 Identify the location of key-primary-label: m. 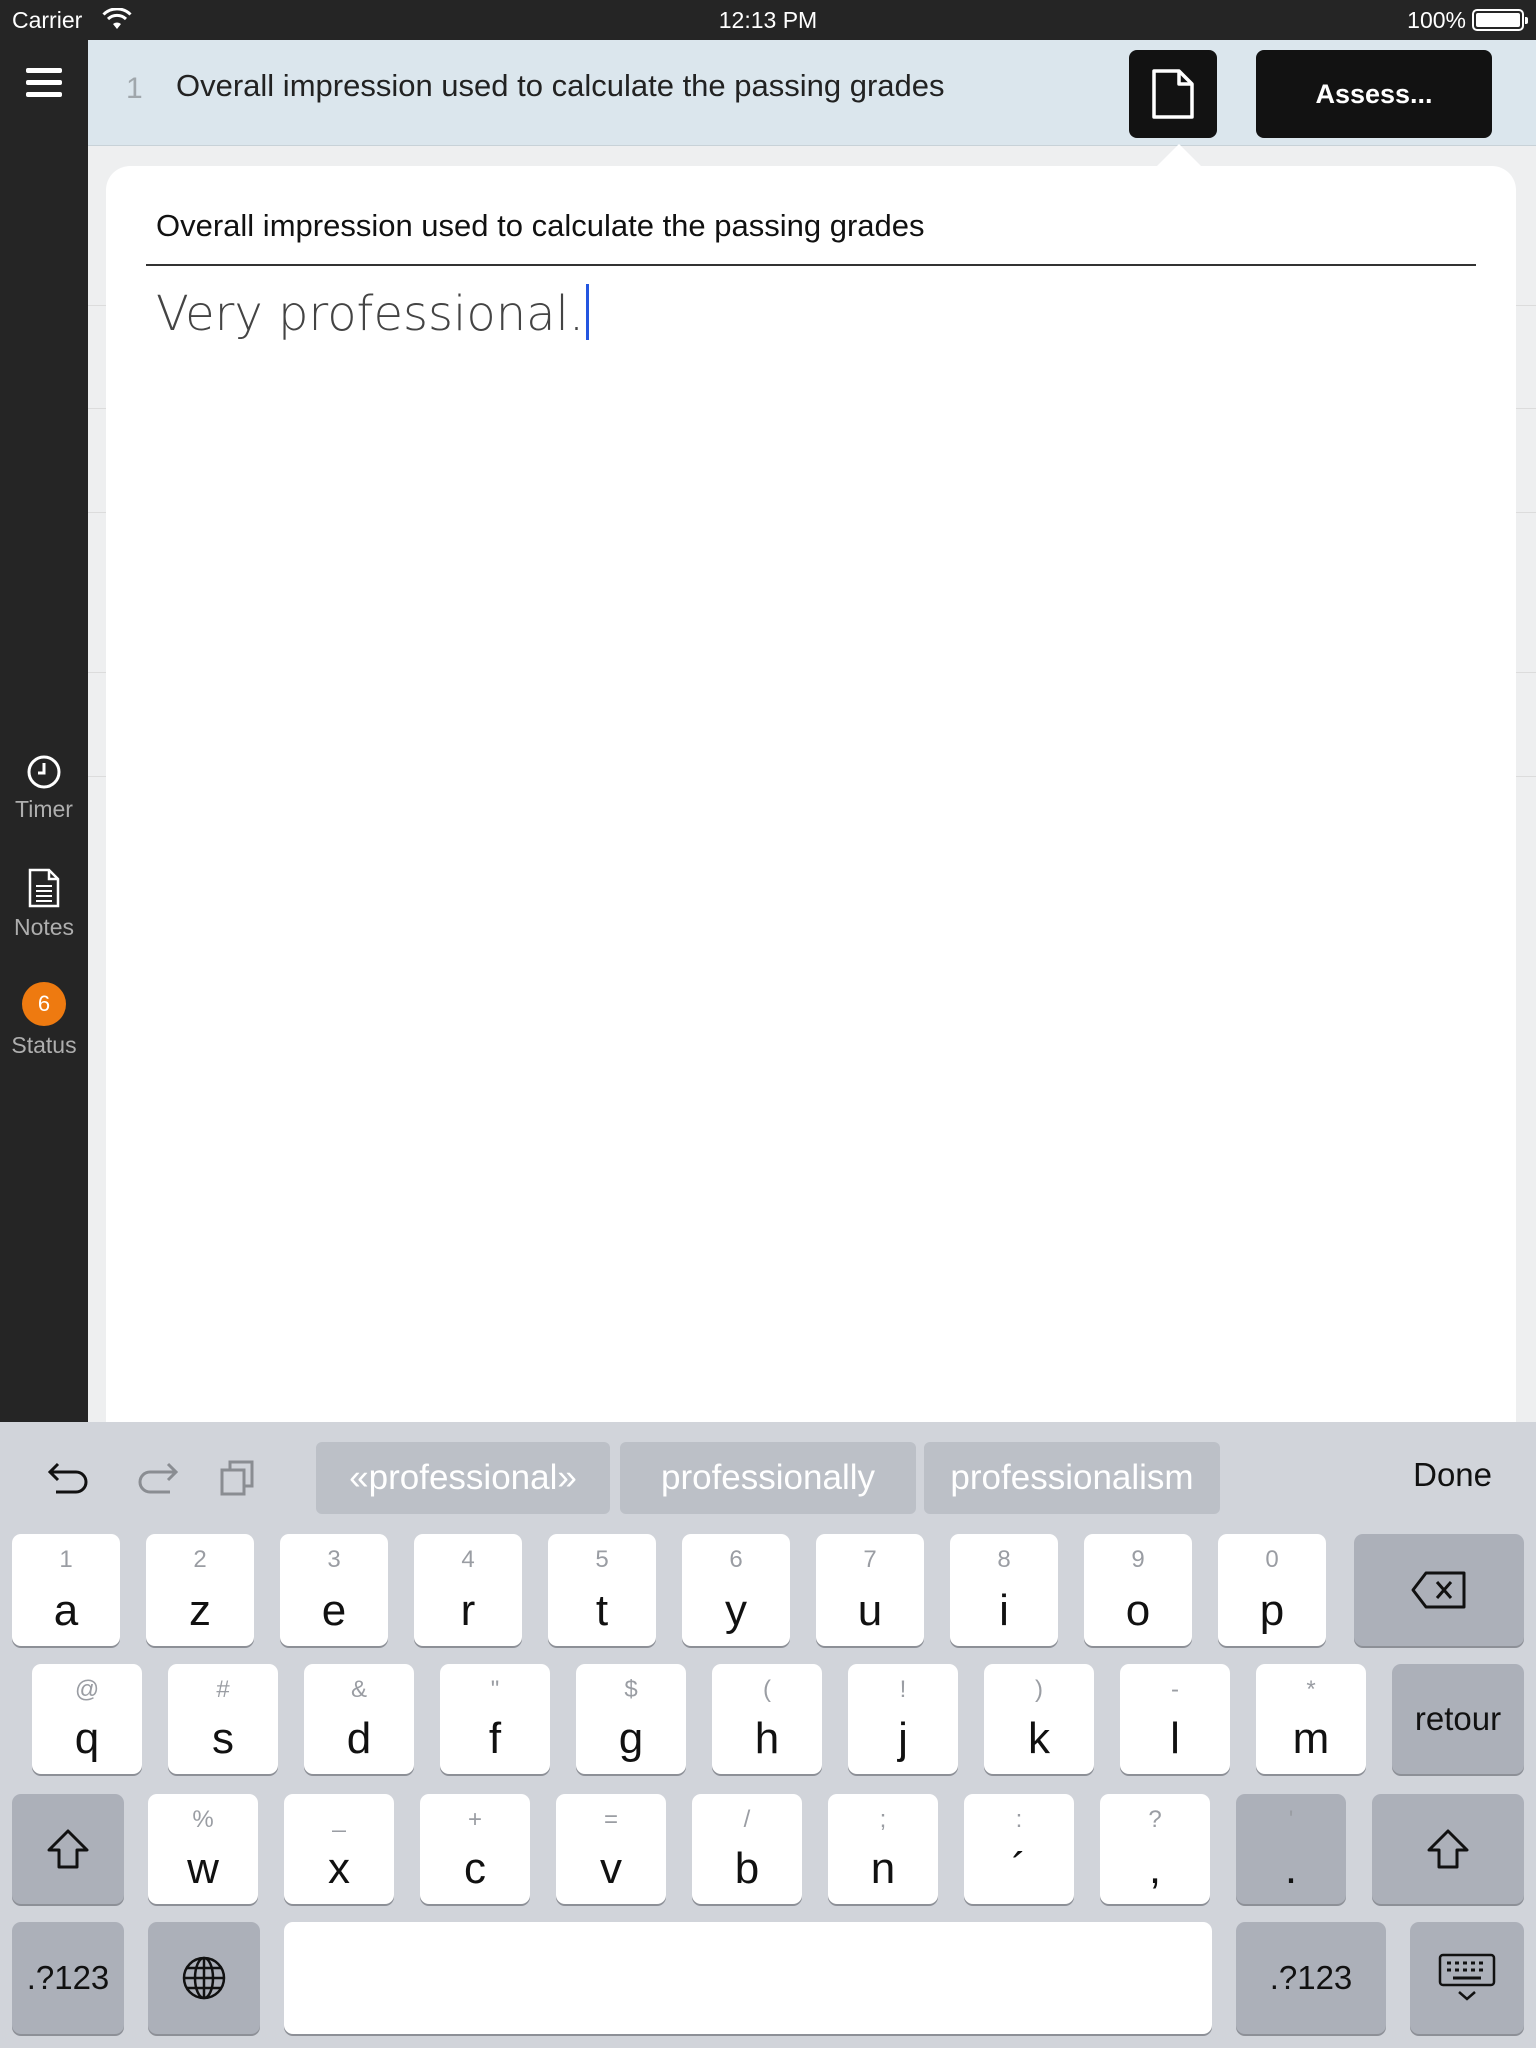
(1311, 1738).